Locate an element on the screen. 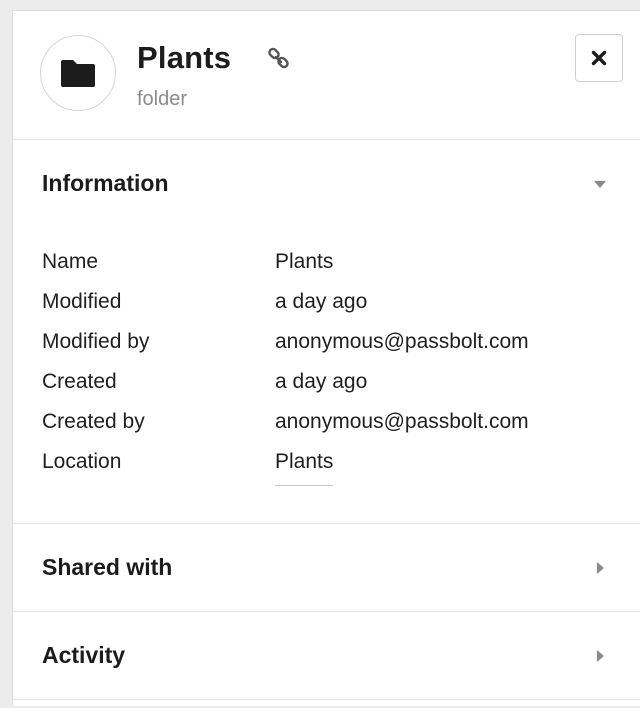 The height and width of the screenshot is (708, 640). info-label: Location is located at coordinates (82, 461).